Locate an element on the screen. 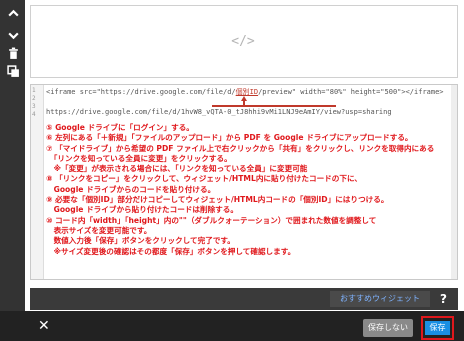 Image resolution: width=464 pixels, height=341 pixels. footer-bar: ✕ 保存しない 保存 is located at coordinates (232, 326).